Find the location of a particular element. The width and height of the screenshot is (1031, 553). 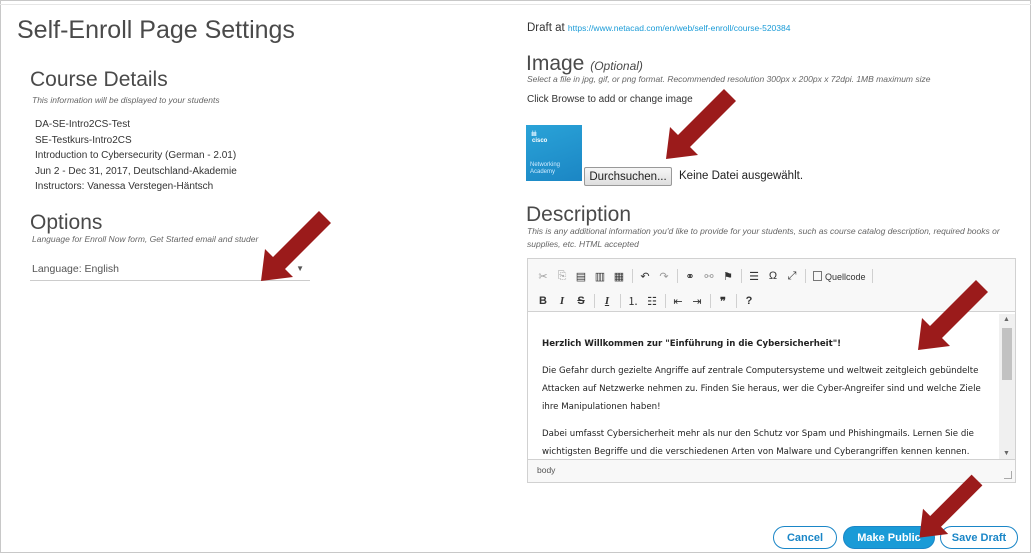

course-detail-line: Instructors: Vanessa Verstegen-Häntsch is located at coordinates (124, 187).